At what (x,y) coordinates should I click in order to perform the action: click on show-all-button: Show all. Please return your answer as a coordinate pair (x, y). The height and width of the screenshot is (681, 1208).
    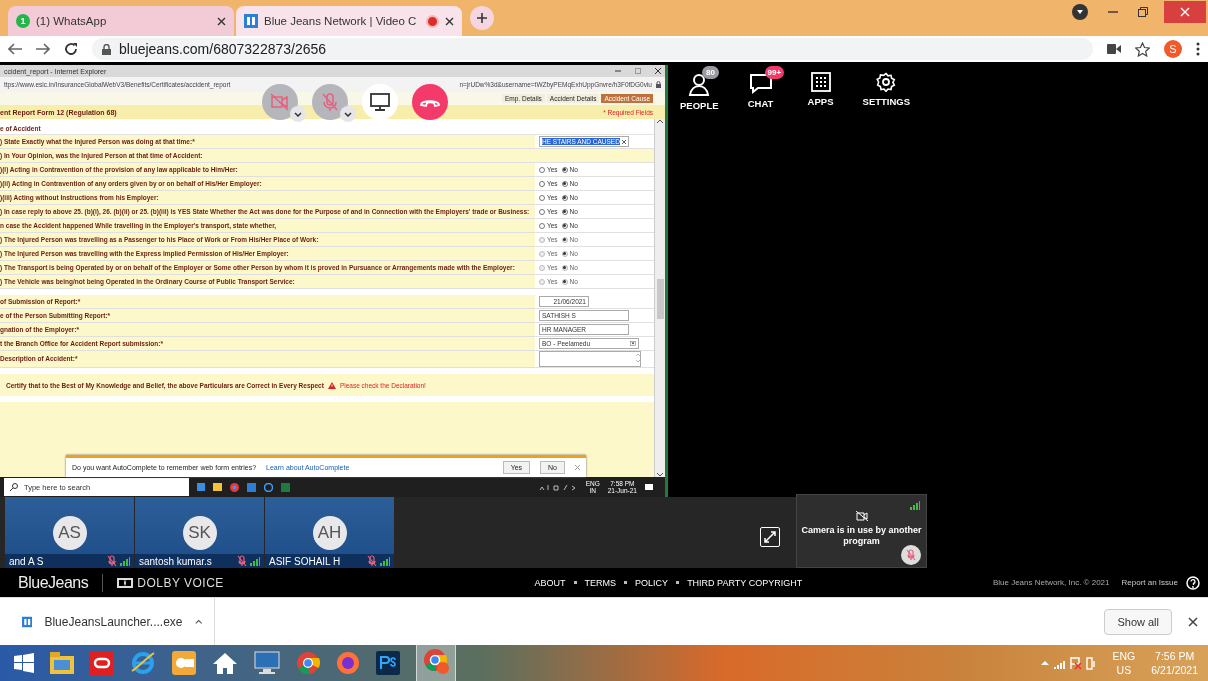
    Looking at the image, I should click on (1138, 621).